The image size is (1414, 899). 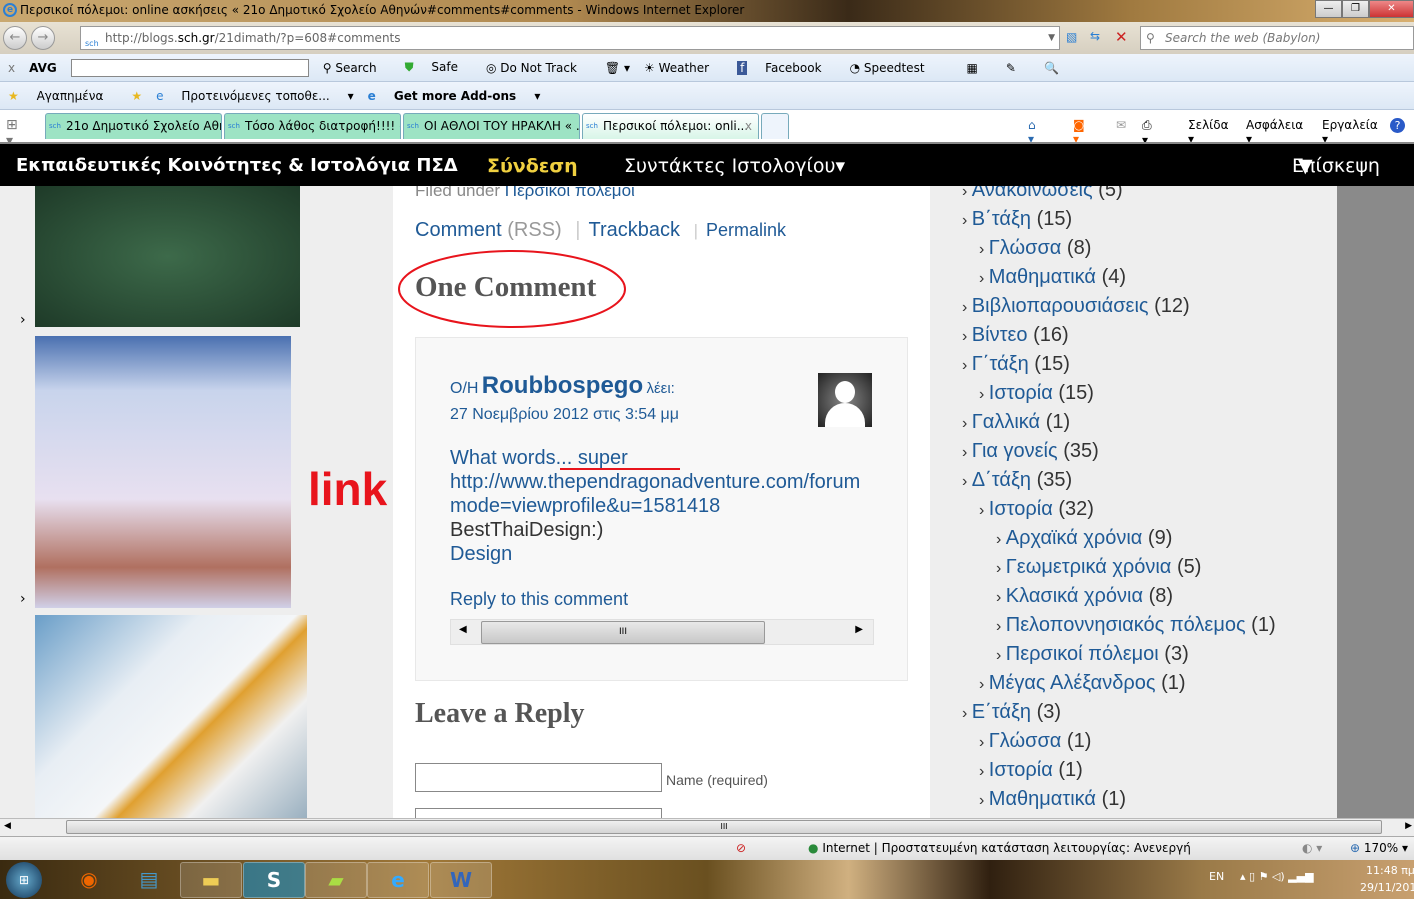 I want to click on email-input, so click(x=538, y=813).